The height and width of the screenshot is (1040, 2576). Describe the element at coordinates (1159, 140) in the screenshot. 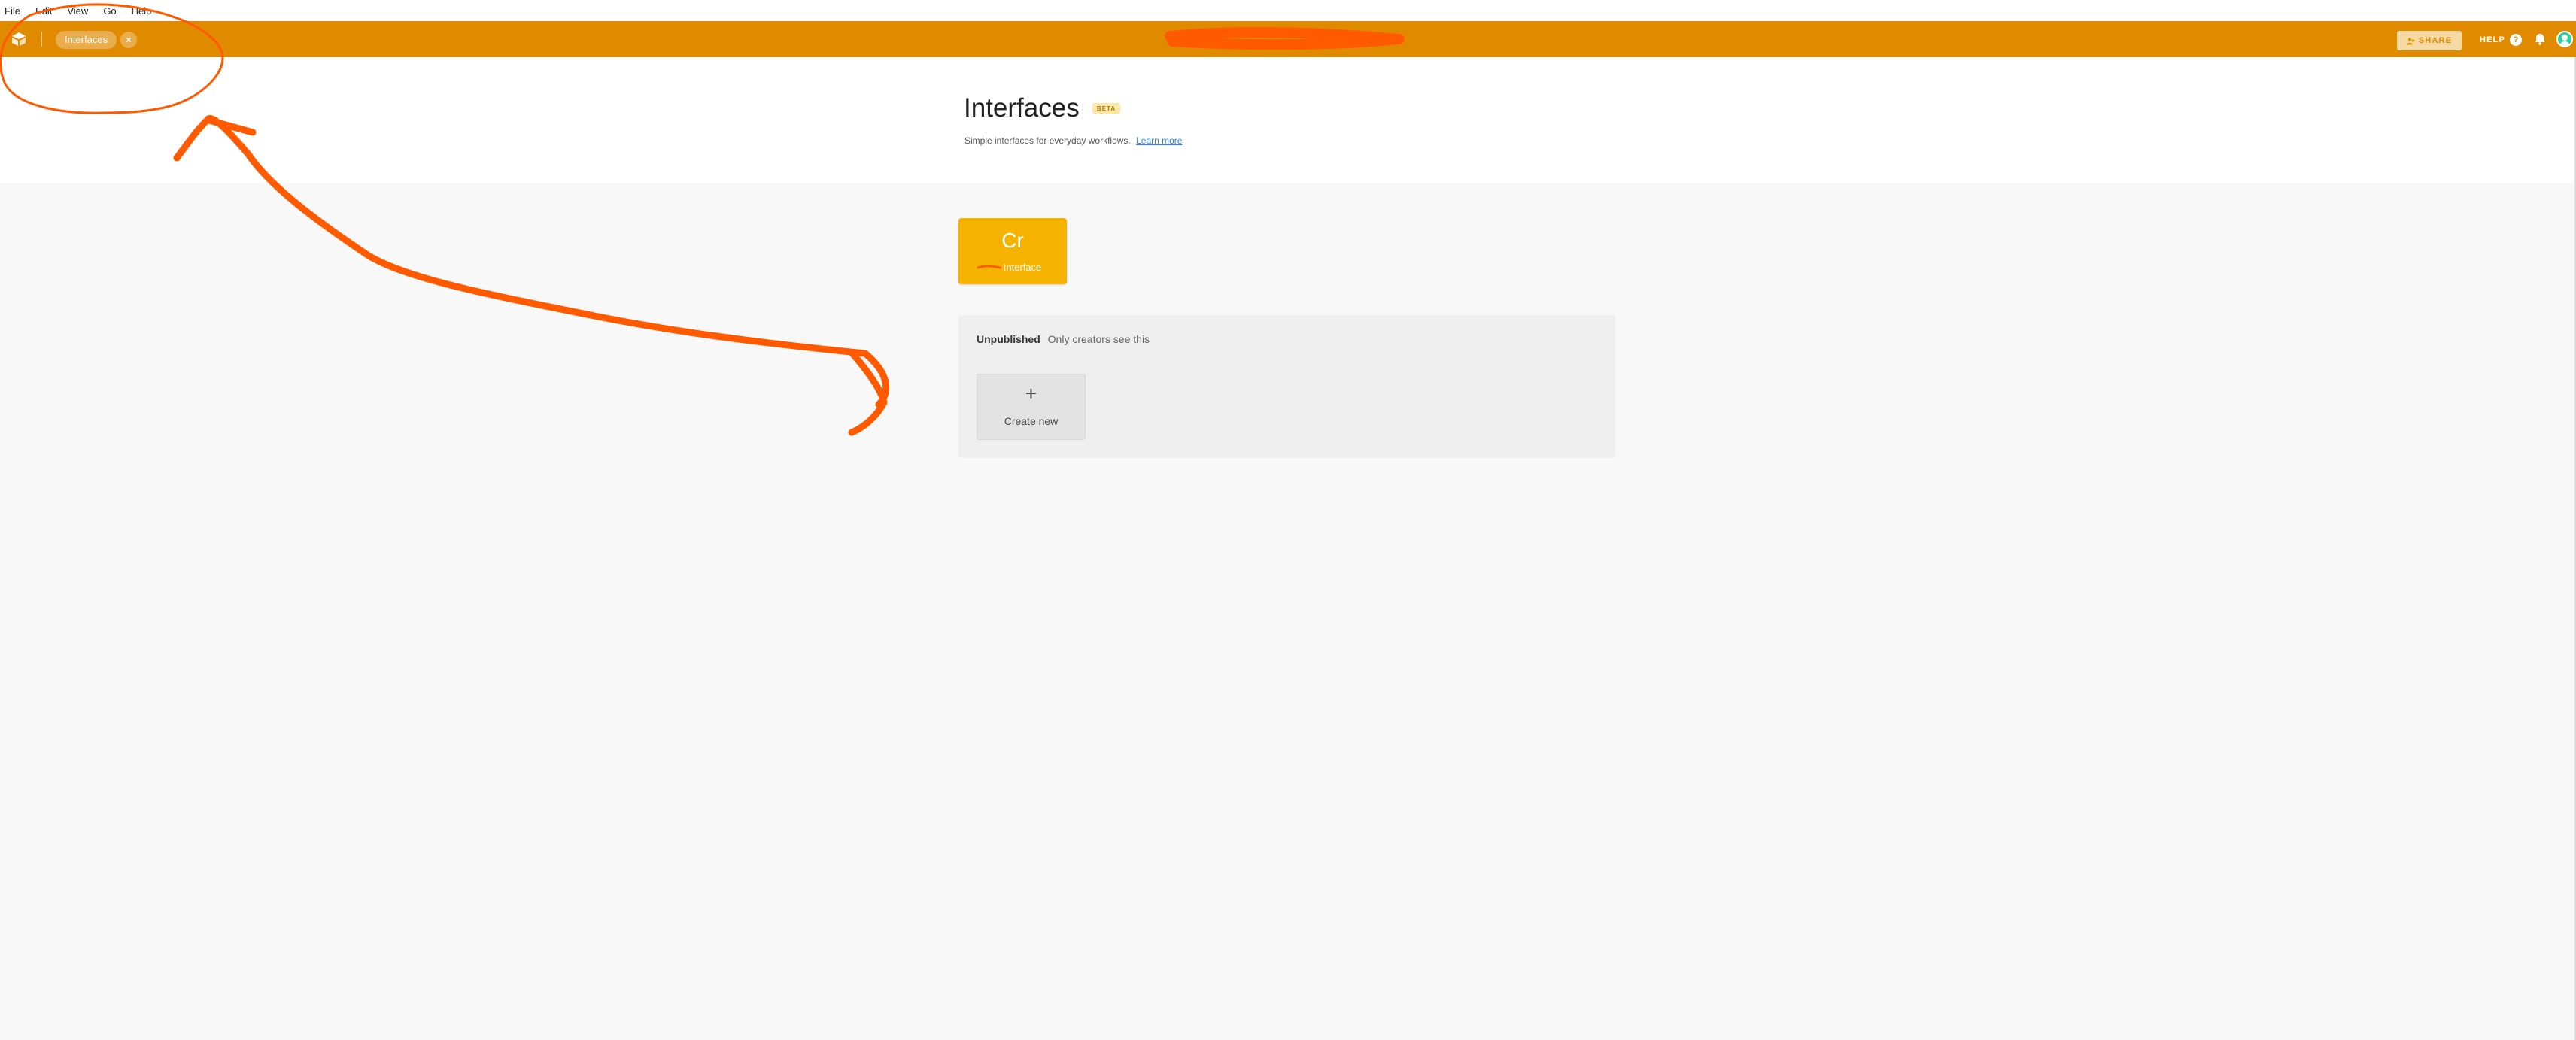

I see `learn-more-link: Learn more` at that location.